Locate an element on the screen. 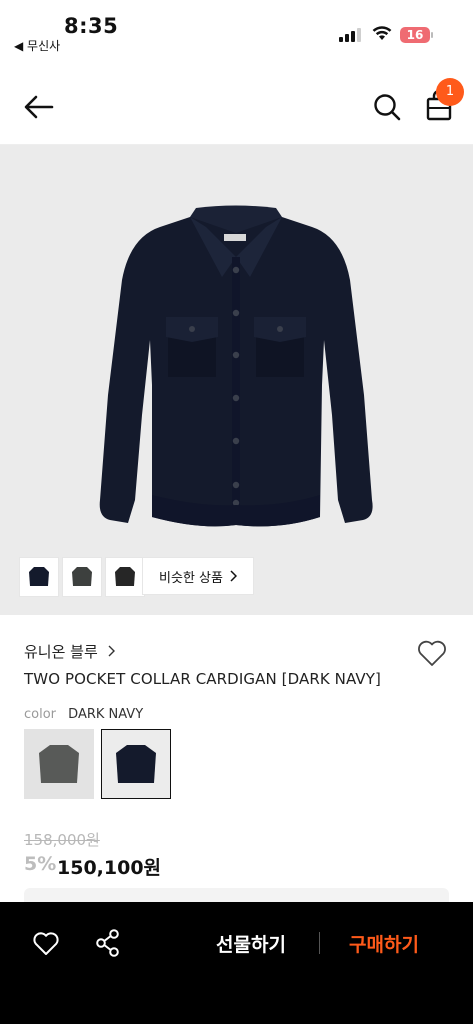  status-bar: 8:35 ◀ 무신사 16 is located at coordinates (236, 29).